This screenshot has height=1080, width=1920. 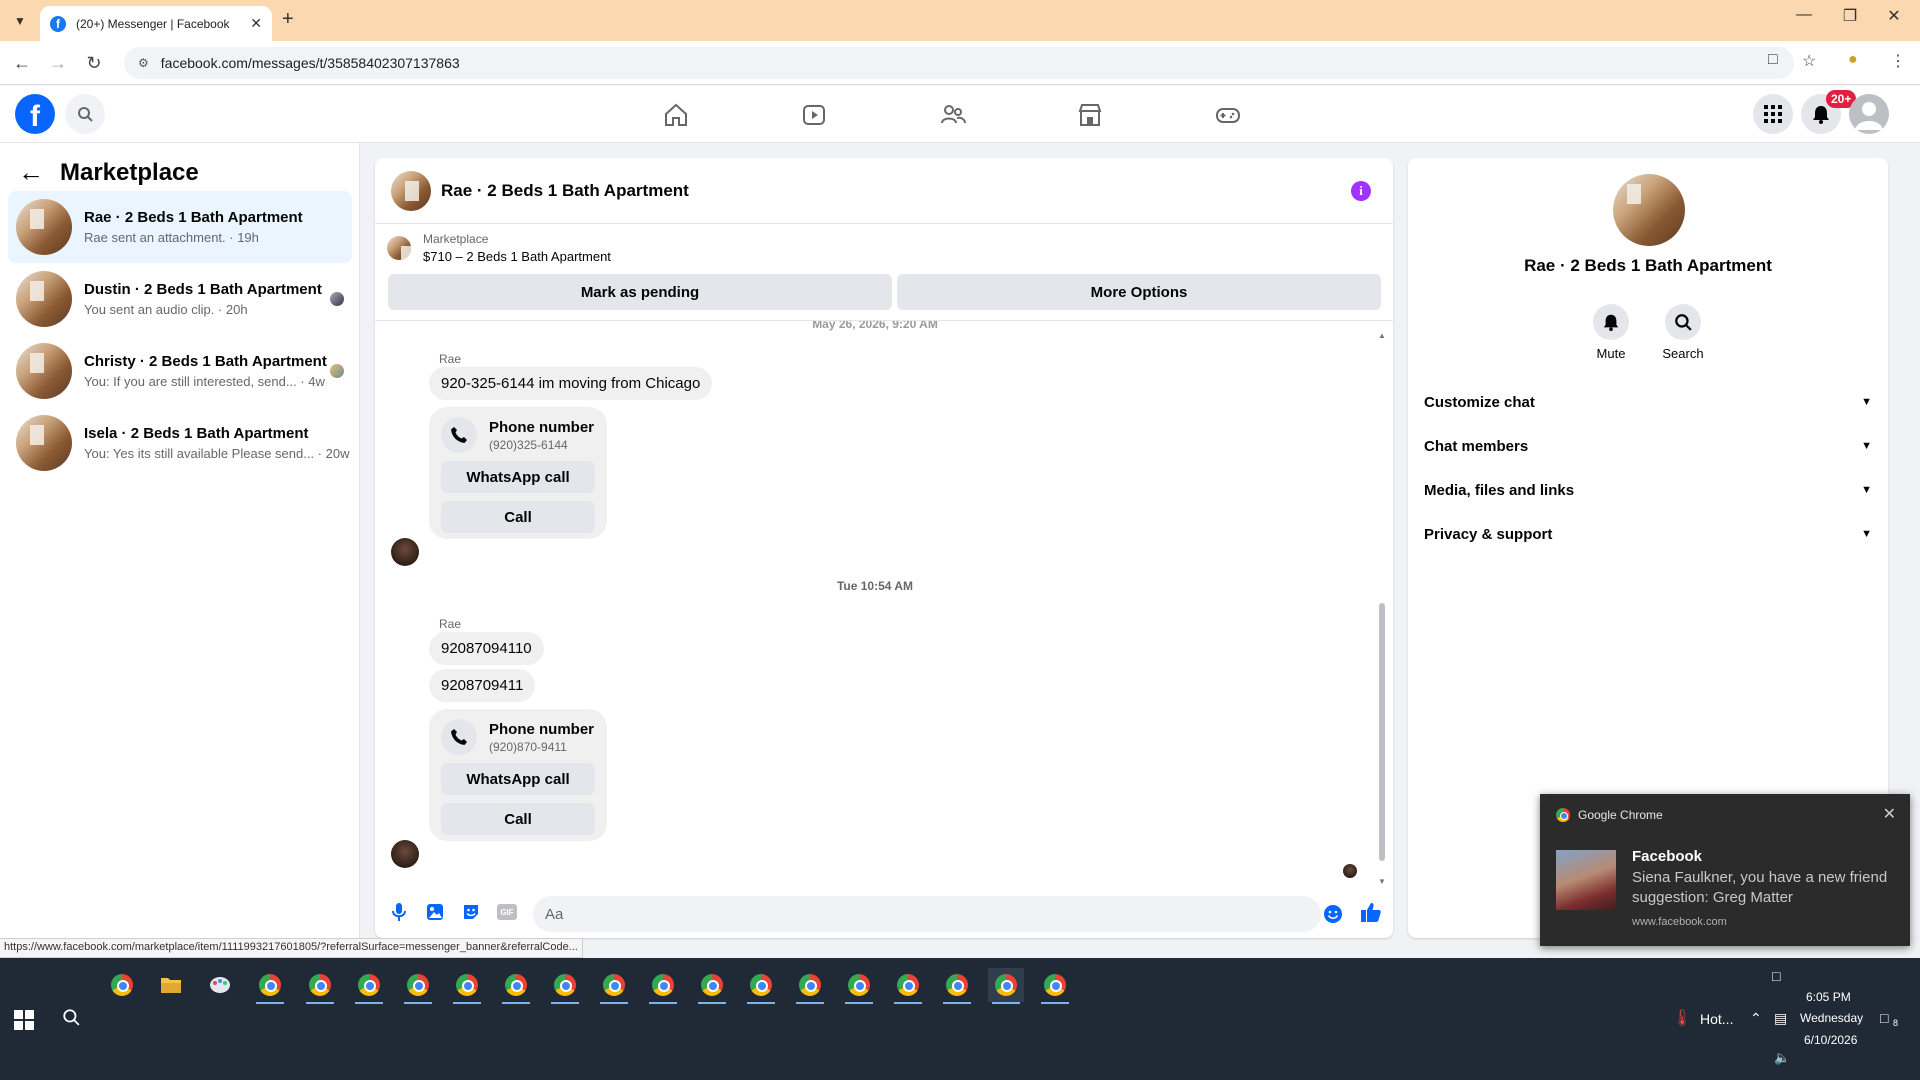 What do you see at coordinates (1611, 332) in the screenshot?
I see `mute-action: Mute` at bounding box center [1611, 332].